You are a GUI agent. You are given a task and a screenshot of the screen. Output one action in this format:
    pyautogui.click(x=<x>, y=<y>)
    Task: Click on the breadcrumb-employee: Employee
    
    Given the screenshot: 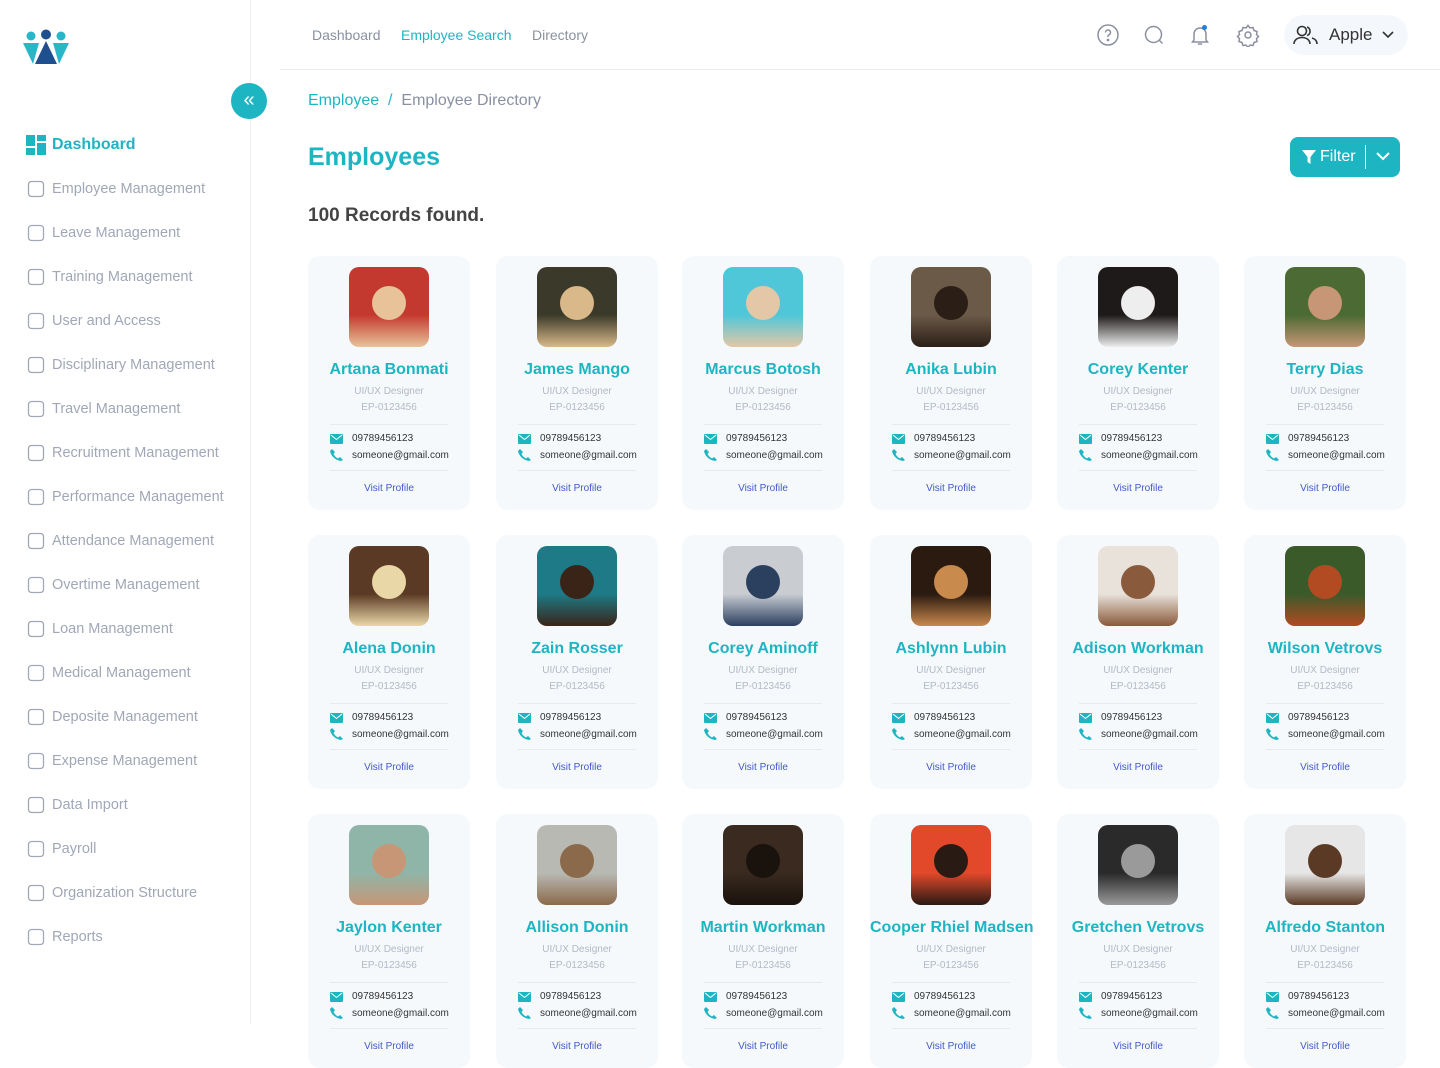 What is the action you would take?
    pyautogui.click(x=343, y=100)
    